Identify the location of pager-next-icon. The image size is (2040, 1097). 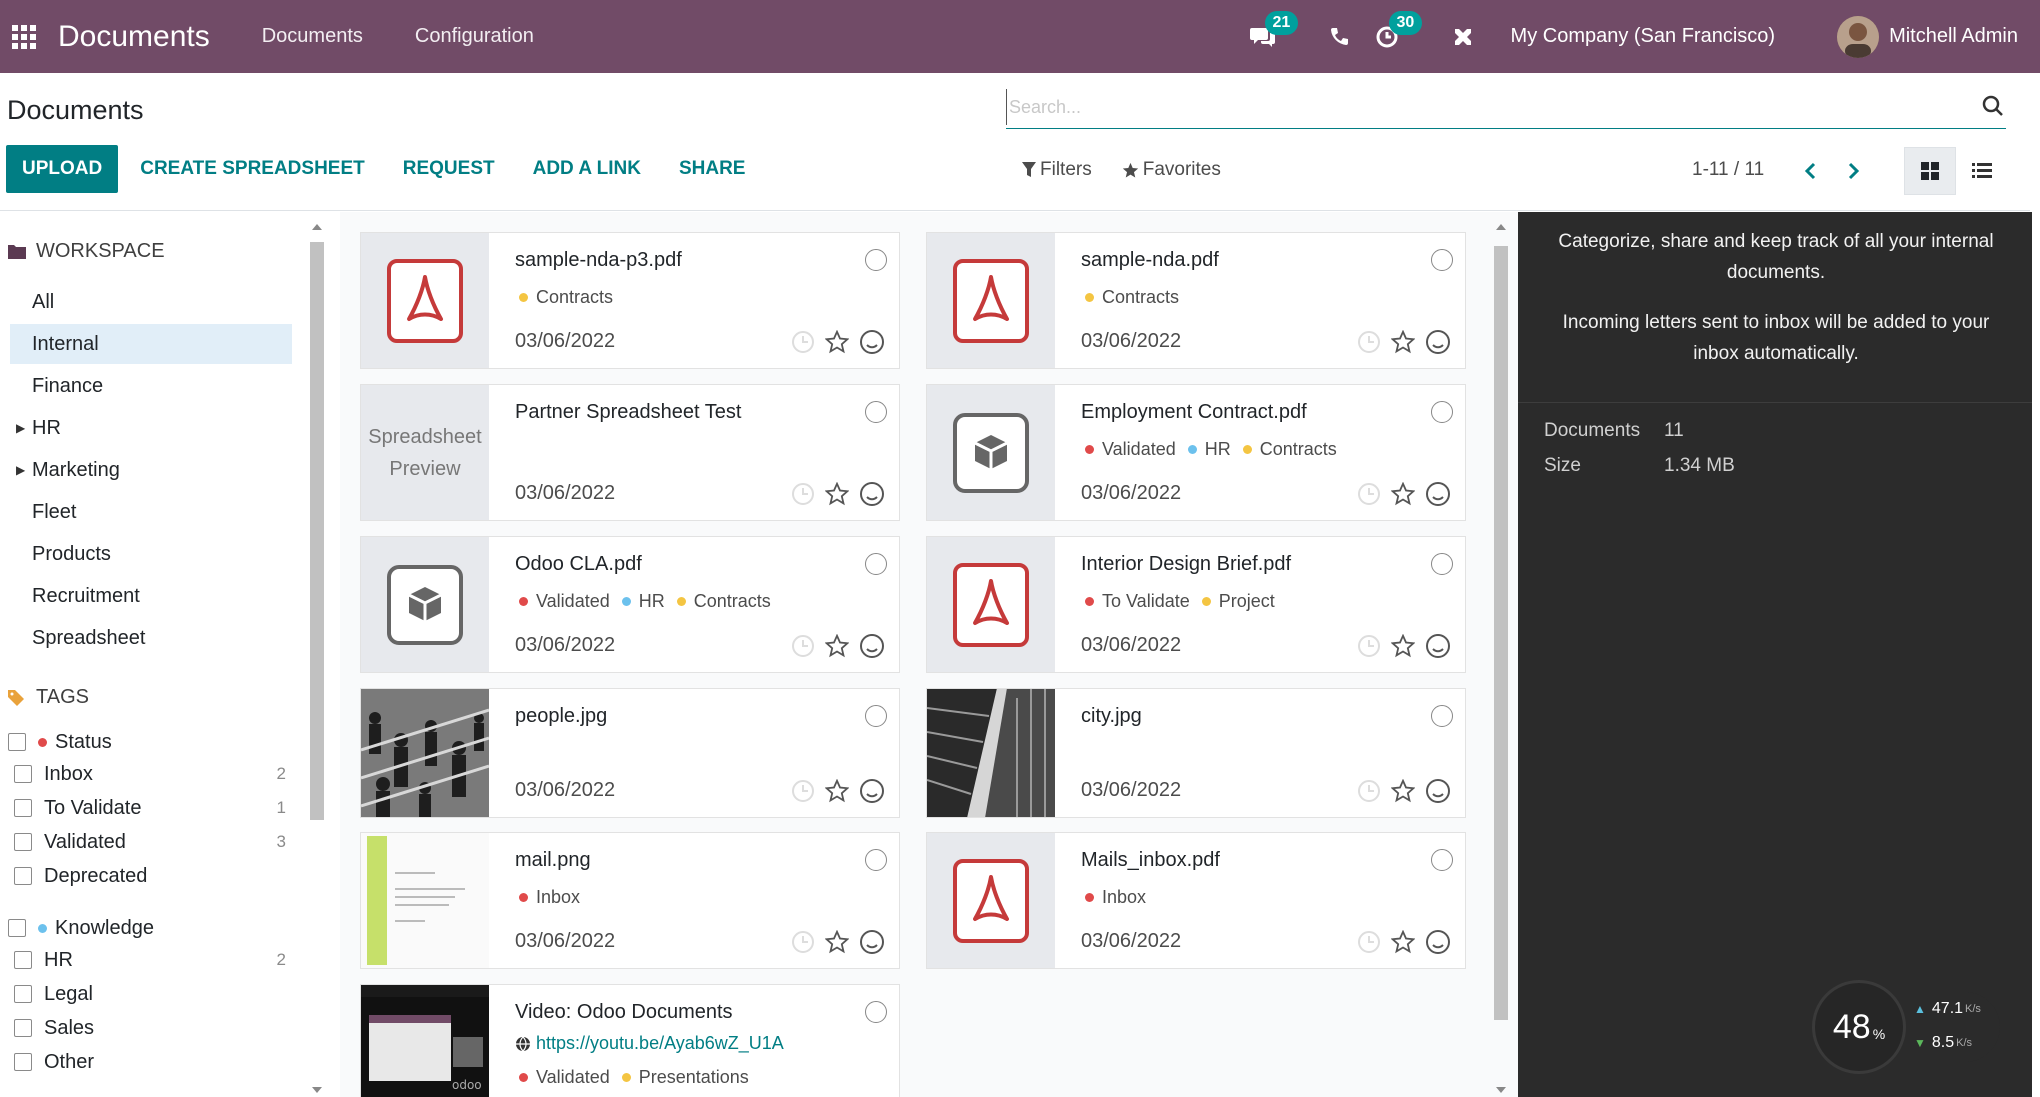
(1854, 171).